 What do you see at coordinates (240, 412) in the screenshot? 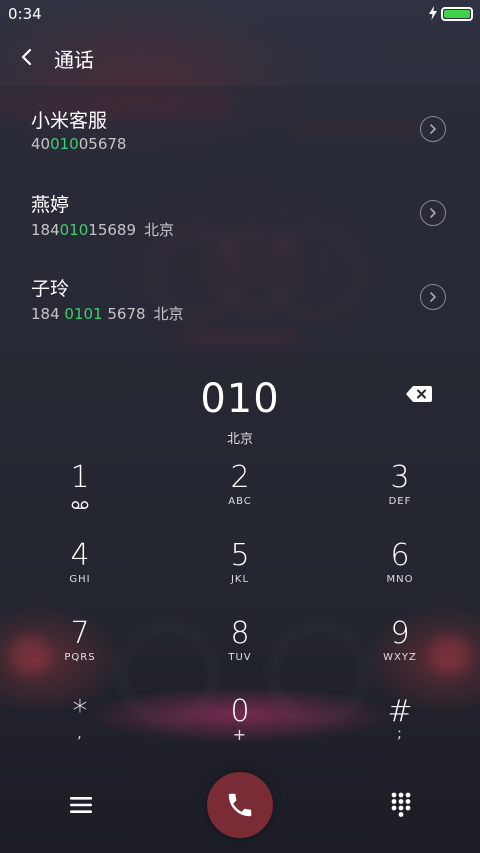
I see `dial-input: 010 北京` at bounding box center [240, 412].